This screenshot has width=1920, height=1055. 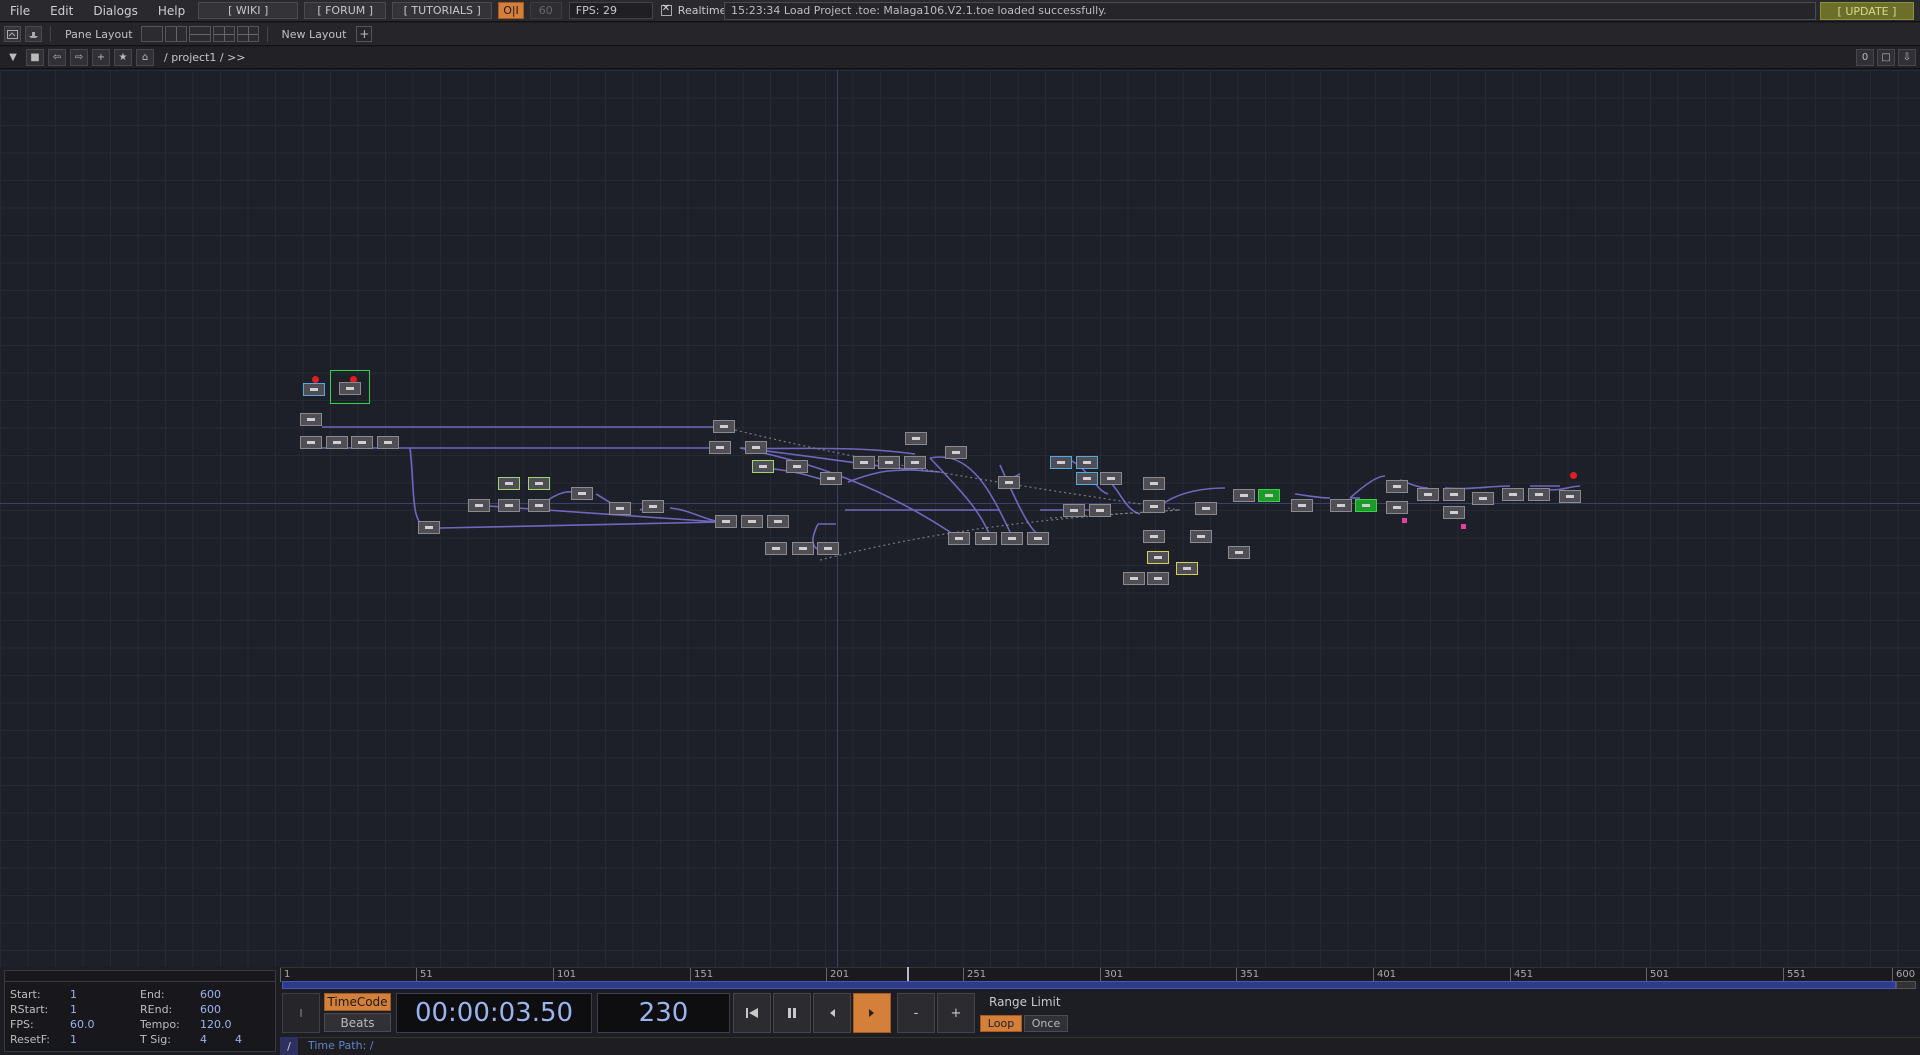 What do you see at coordinates (73, 994) in the screenshot?
I see `start-field: 1` at bounding box center [73, 994].